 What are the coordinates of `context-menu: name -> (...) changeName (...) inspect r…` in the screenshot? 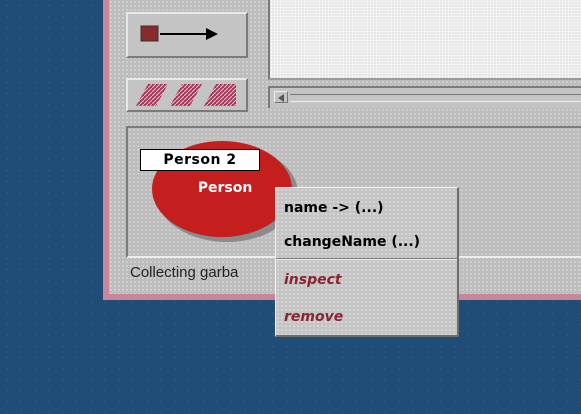 It's located at (367, 262).